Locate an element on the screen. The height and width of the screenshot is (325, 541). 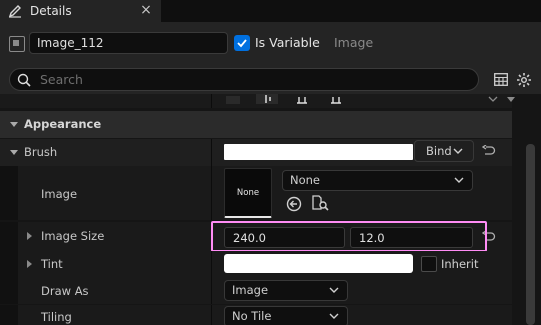
image-asset-value: None is located at coordinates (305, 180).